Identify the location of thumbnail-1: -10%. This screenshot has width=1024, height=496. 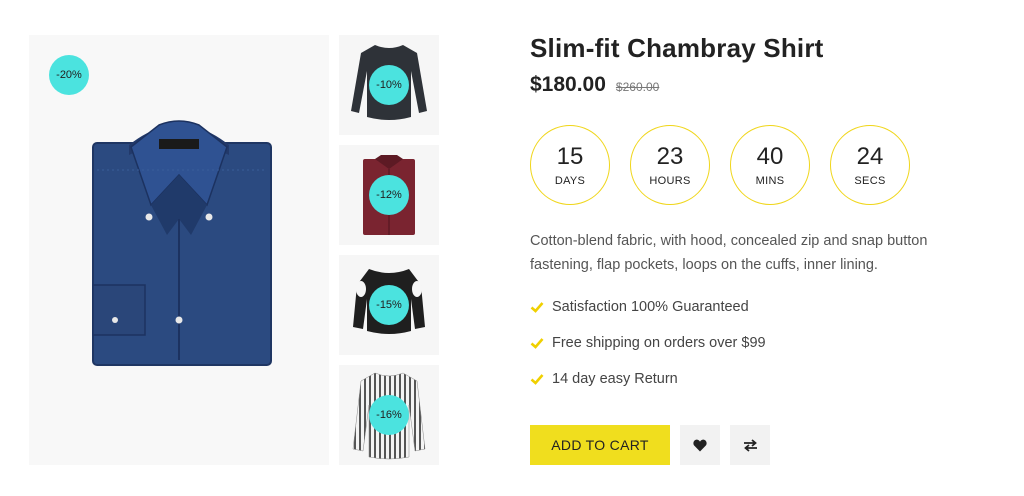
(389, 85).